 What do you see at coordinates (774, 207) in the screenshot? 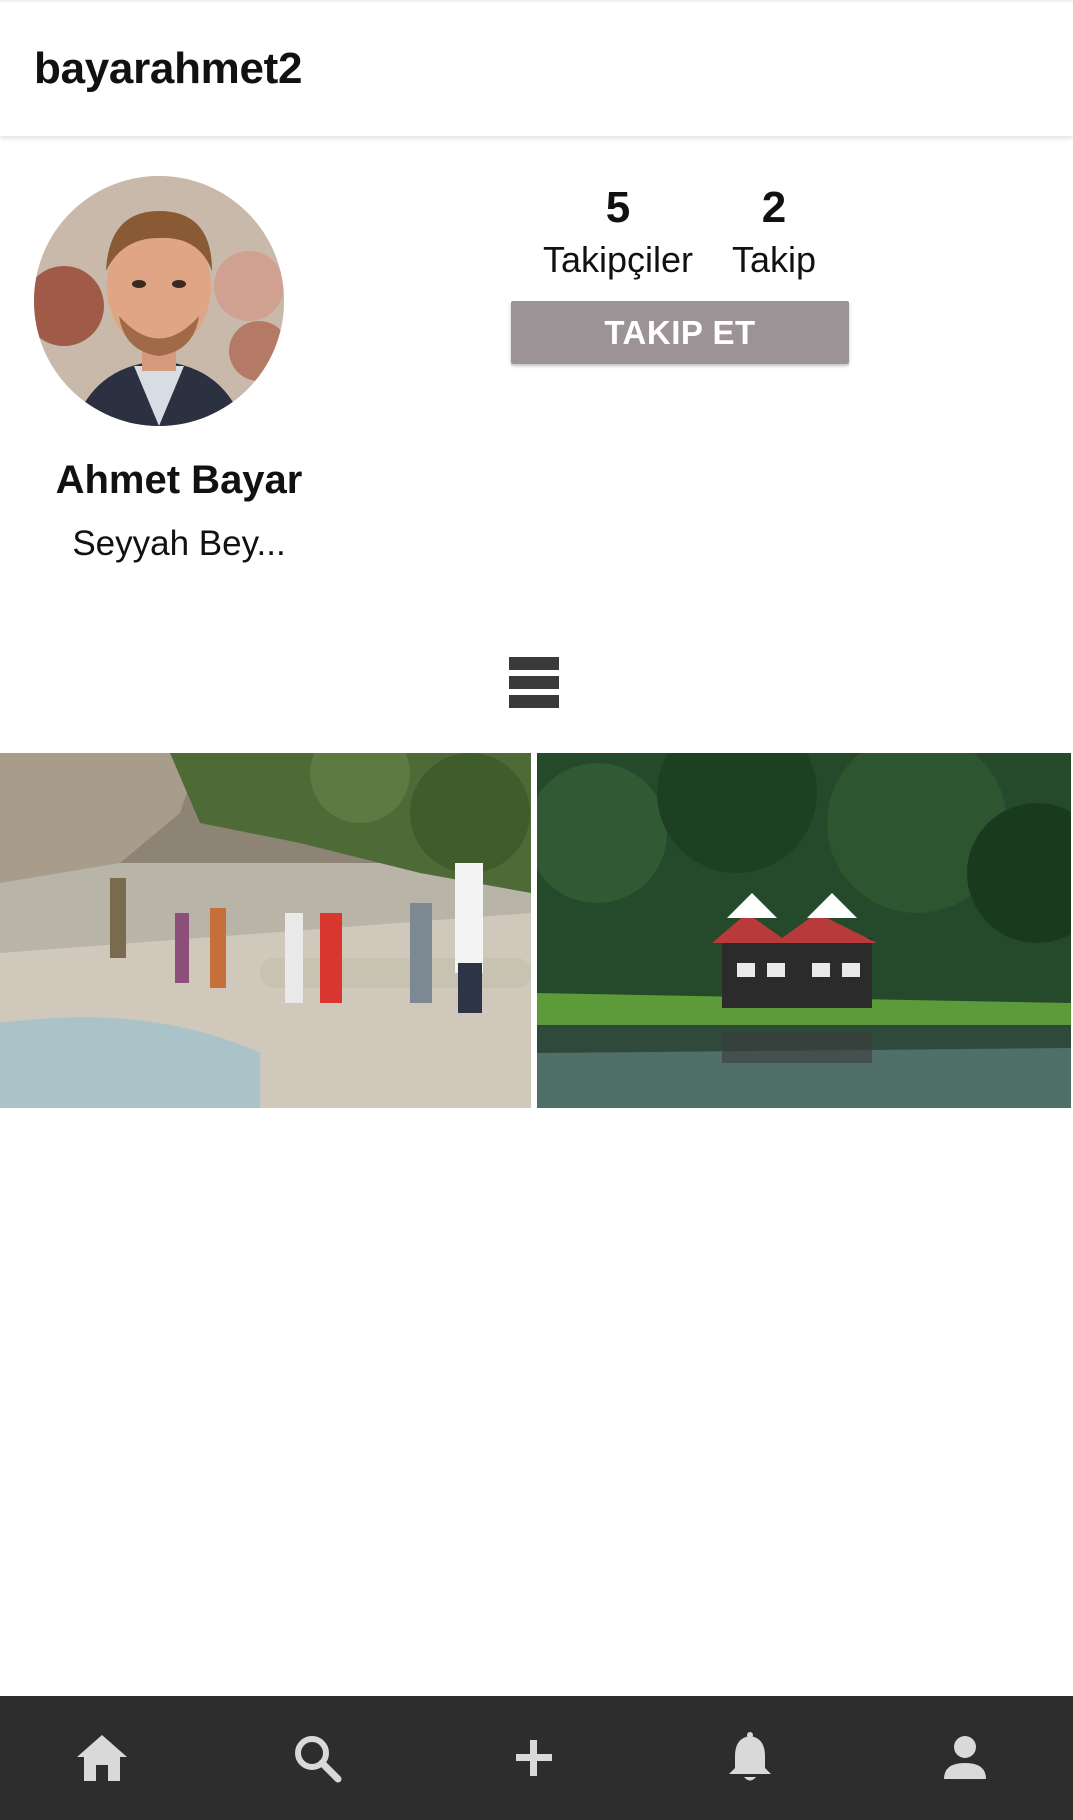
I see `following-count: 2` at bounding box center [774, 207].